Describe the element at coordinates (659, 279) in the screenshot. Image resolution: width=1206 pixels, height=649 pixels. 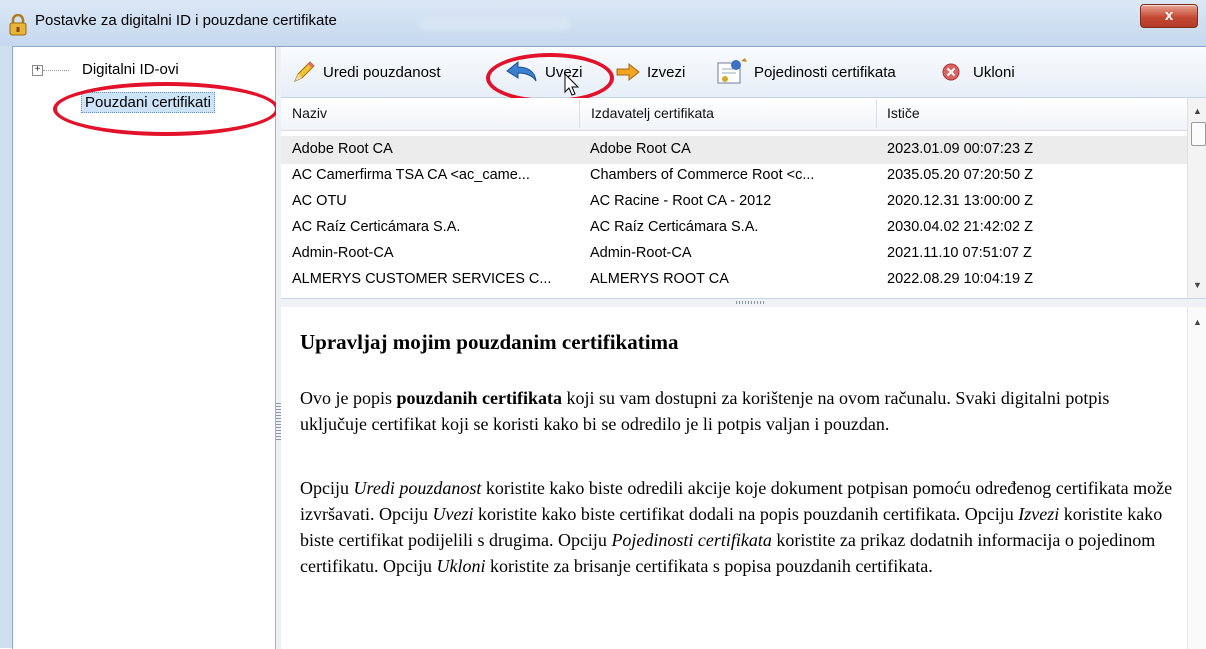
I see `cell-issuer: ALMERYS ROOT CA` at that location.